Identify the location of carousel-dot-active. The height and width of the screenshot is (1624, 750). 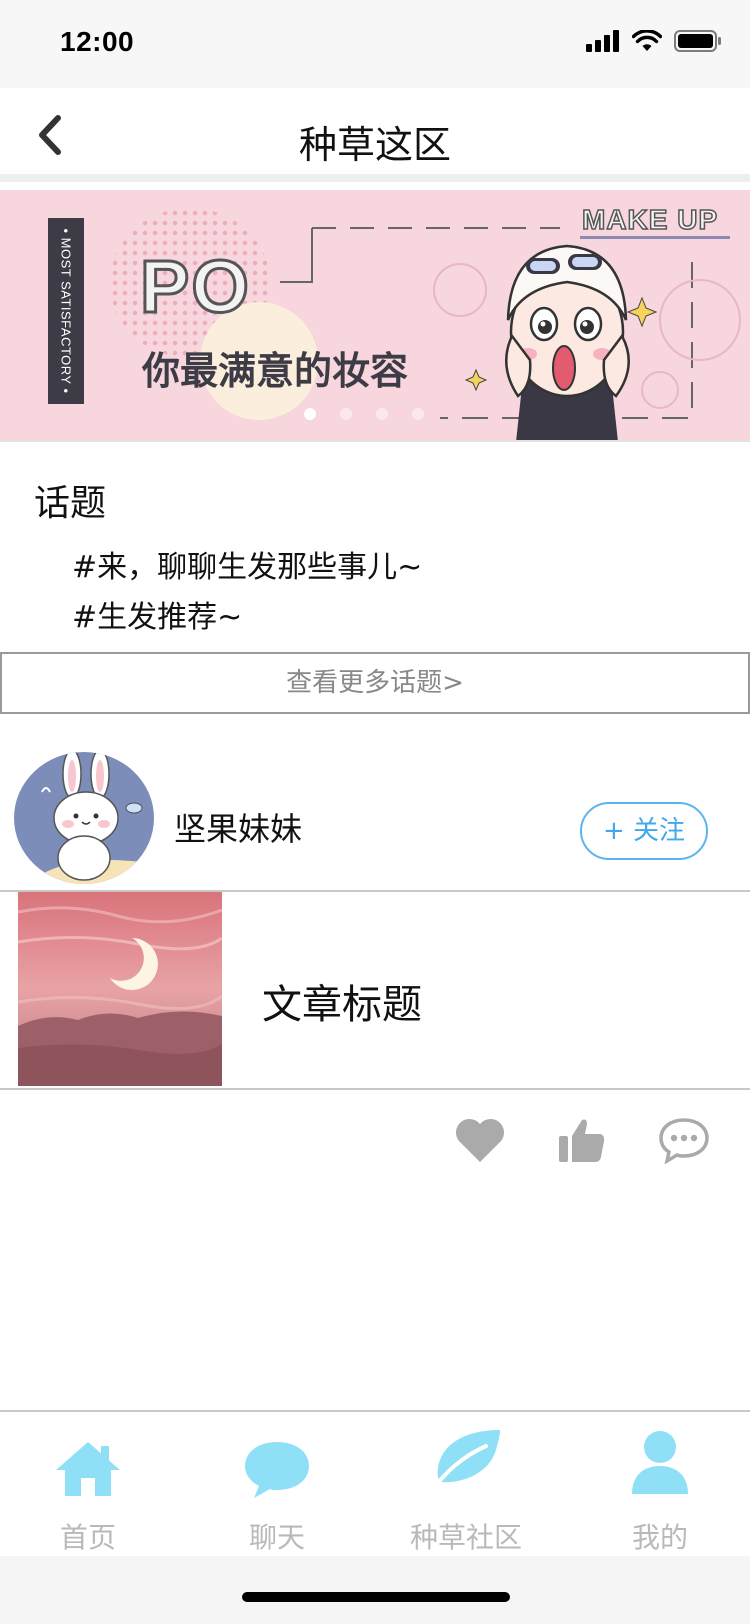
(310, 414).